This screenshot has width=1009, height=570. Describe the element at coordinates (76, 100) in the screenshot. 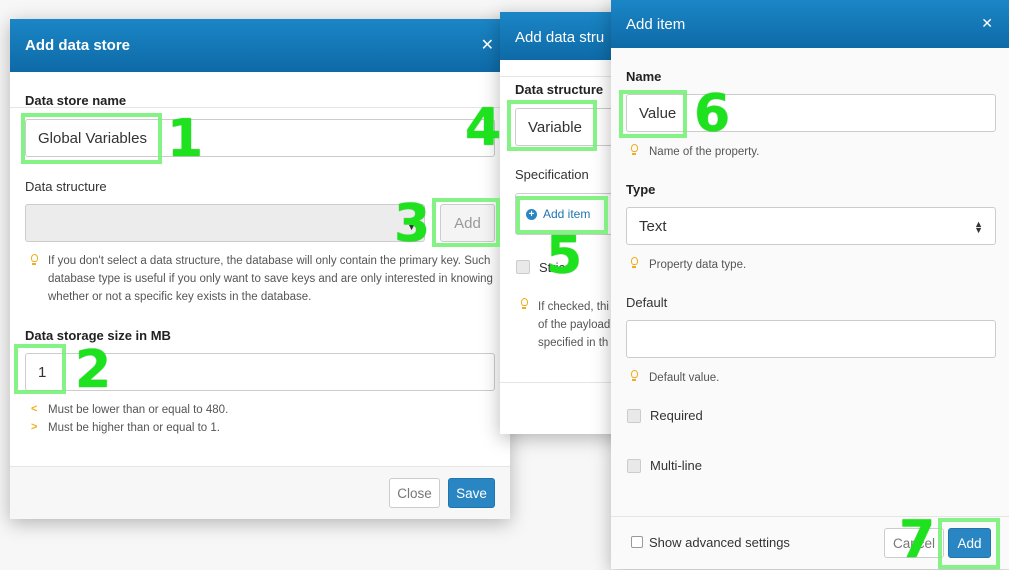

I see `data-store-name-label: Data store name` at that location.